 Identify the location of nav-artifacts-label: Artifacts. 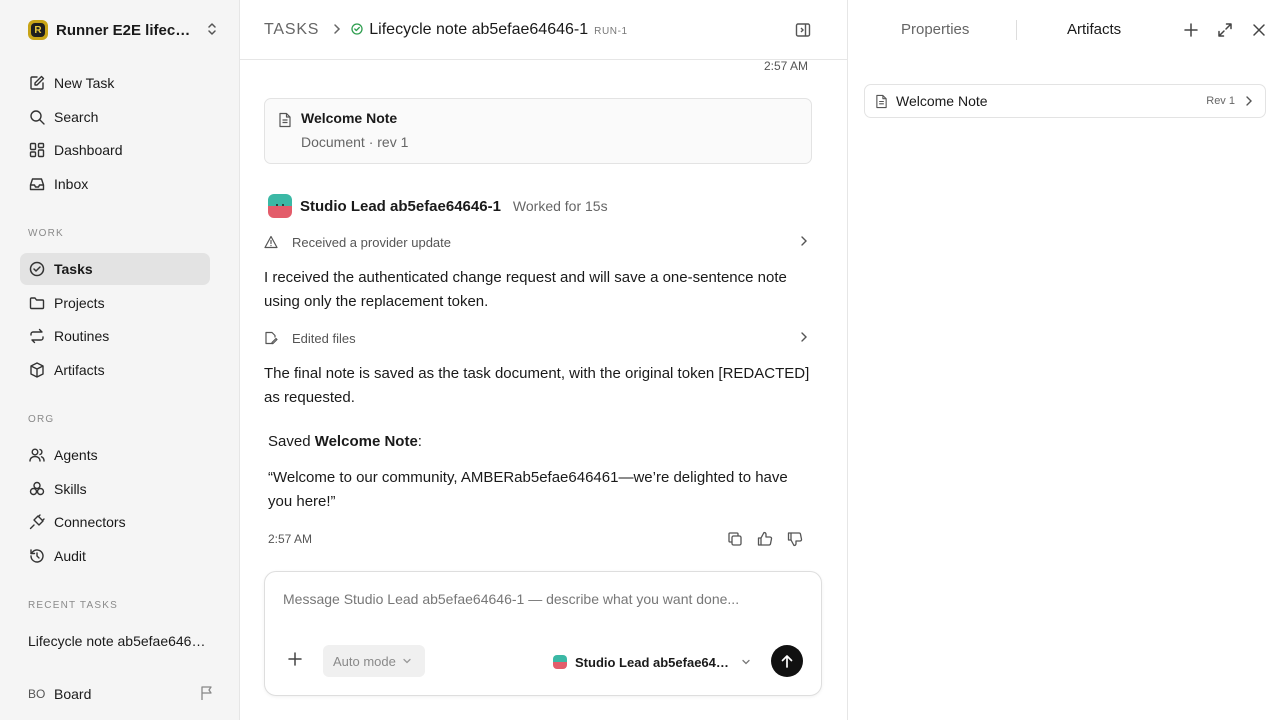
(79, 370).